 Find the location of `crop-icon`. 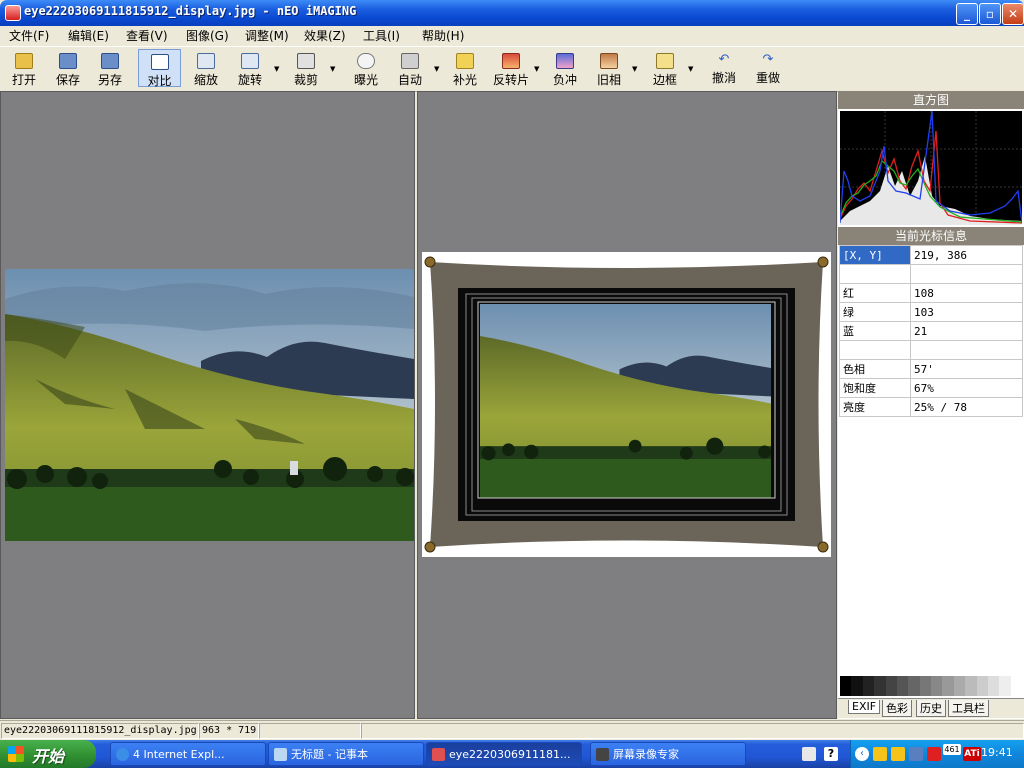

crop-icon is located at coordinates (306, 61).